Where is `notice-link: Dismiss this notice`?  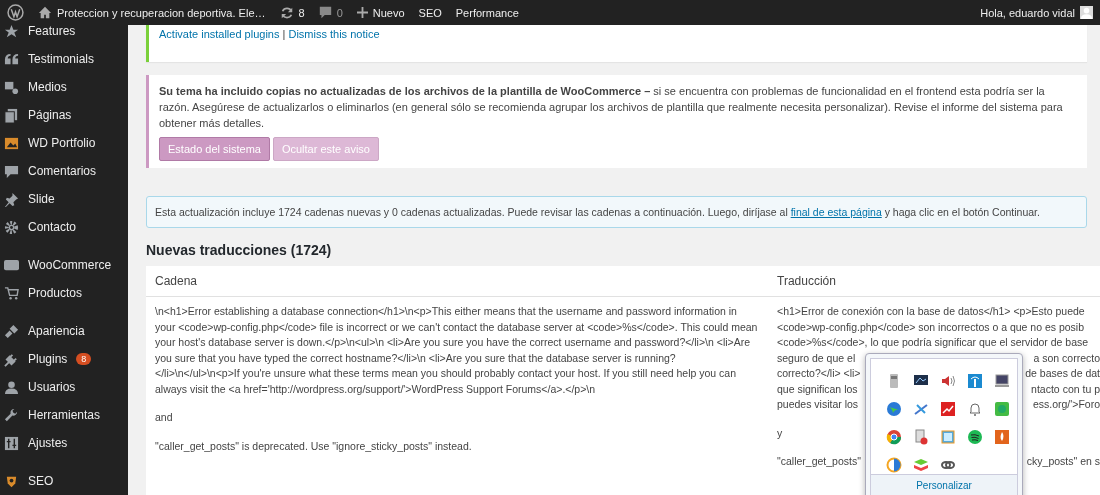 notice-link: Dismiss this notice is located at coordinates (334, 34).